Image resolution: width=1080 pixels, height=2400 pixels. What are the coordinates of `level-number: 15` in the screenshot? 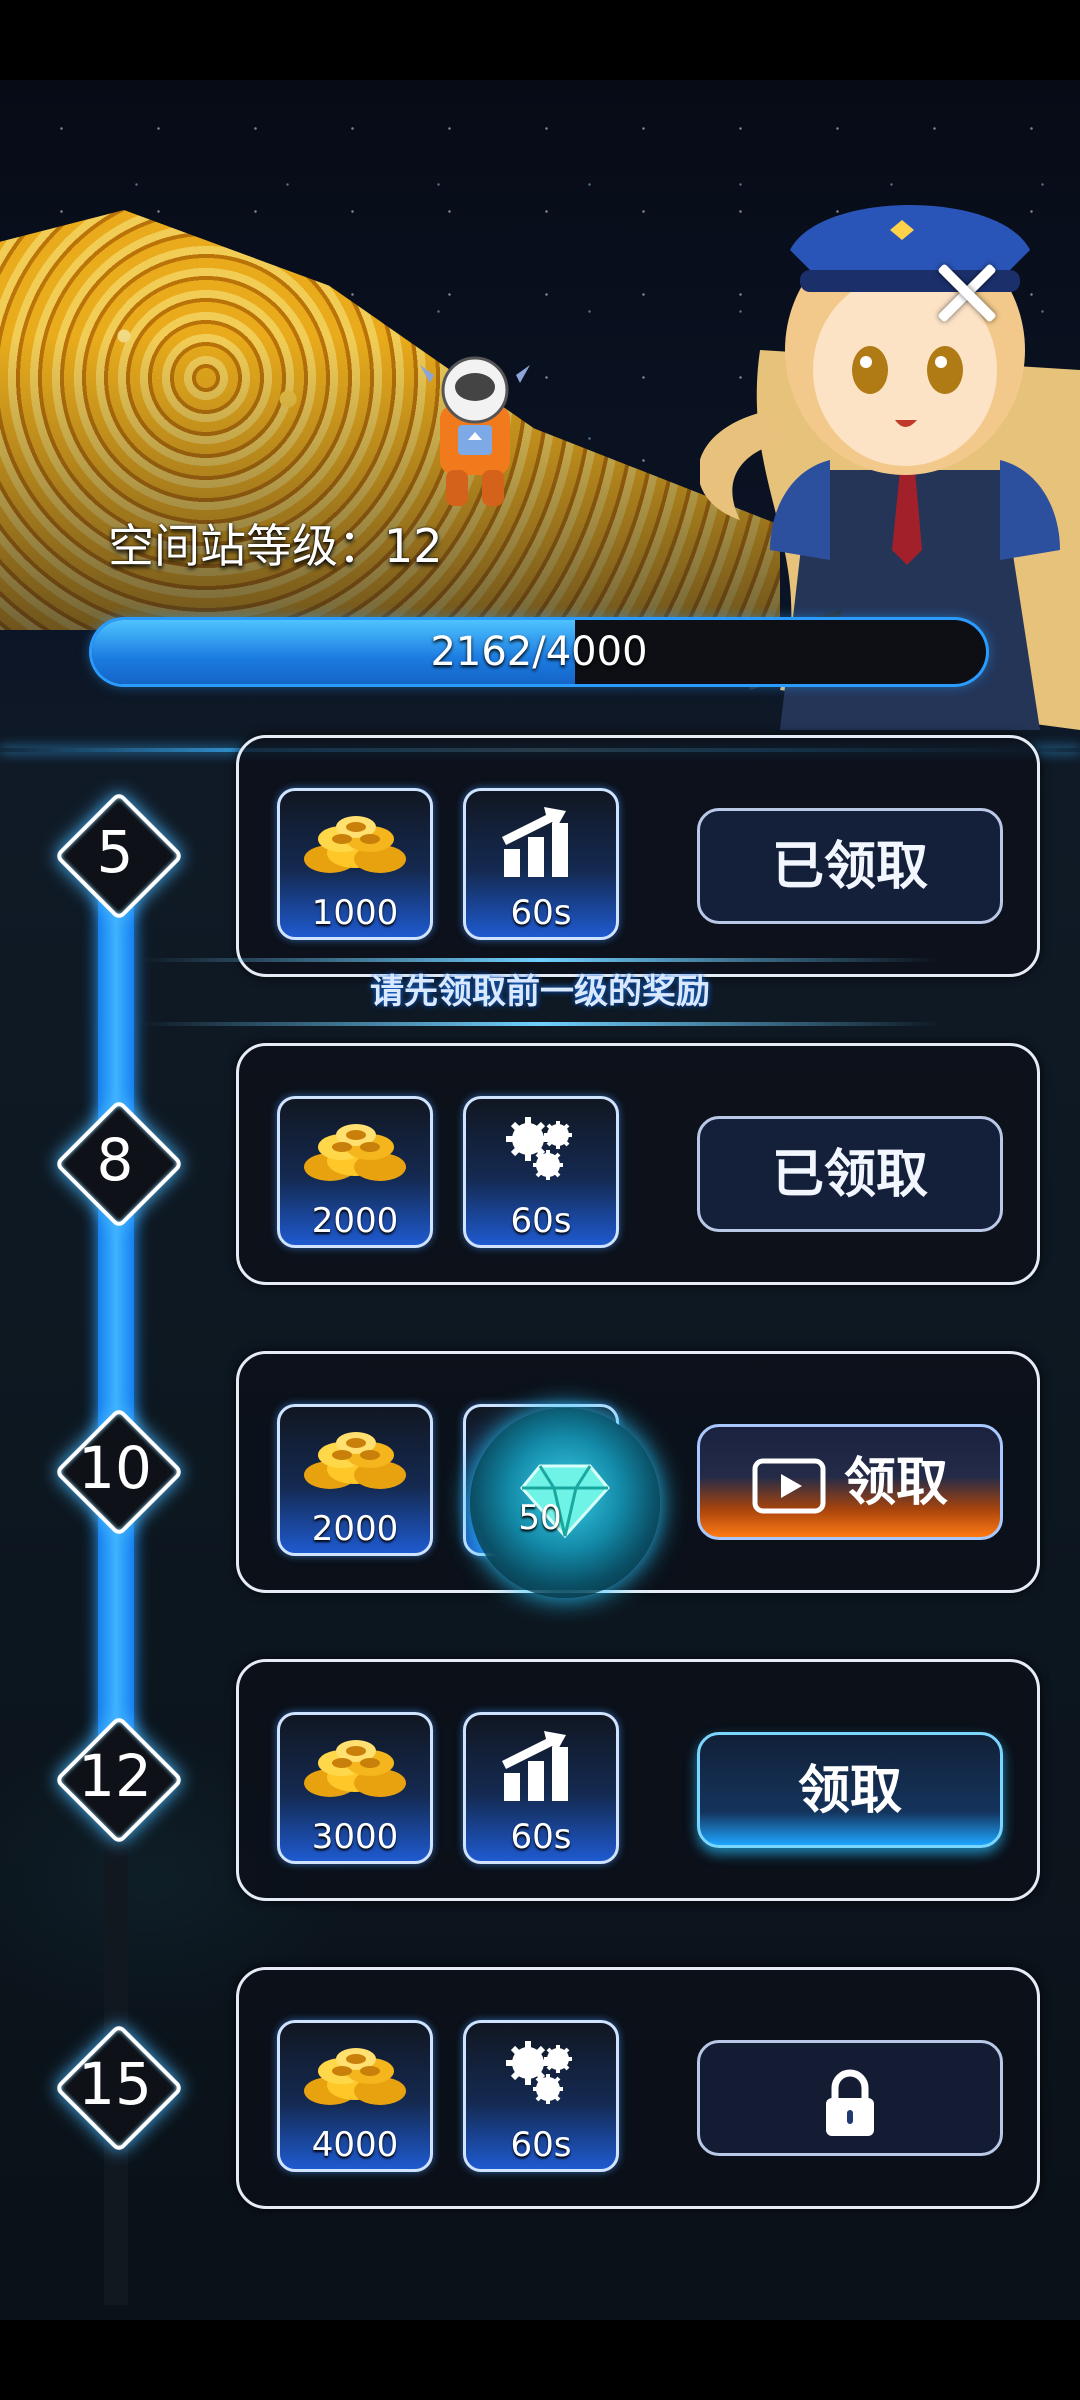 It's located at (115, 2084).